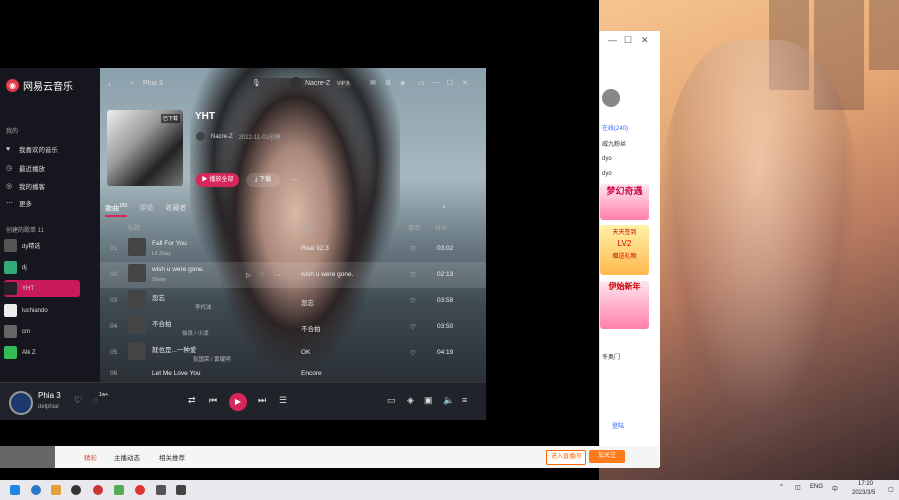 The image size is (899, 500). What do you see at coordinates (127, 457) in the screenshot?
I see `tab-streamer-news: 主播动态` at bounding box center [127, 457].